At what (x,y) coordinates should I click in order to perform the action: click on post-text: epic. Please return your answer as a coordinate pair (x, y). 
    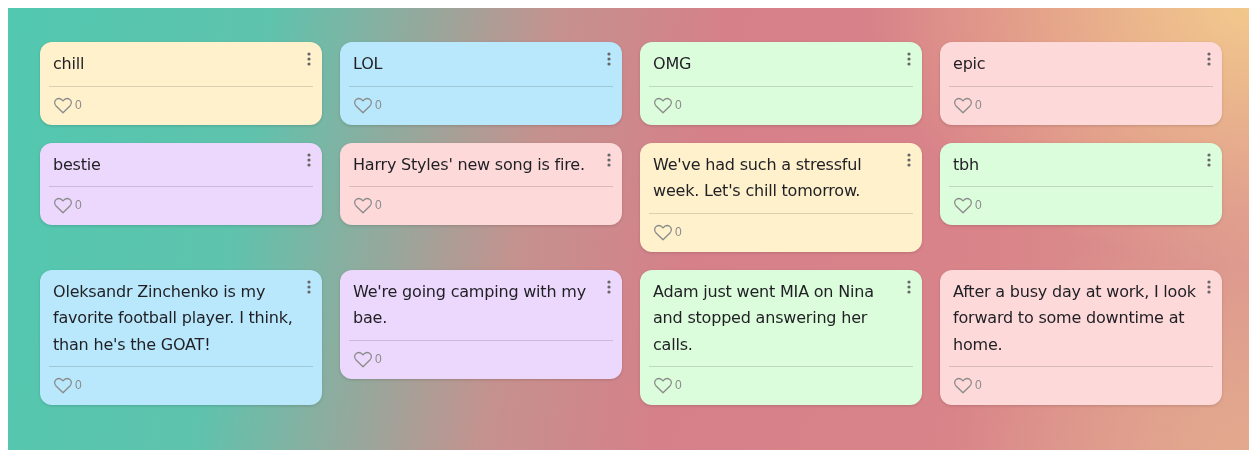
    Looking at the image, I should click on (969, 64).